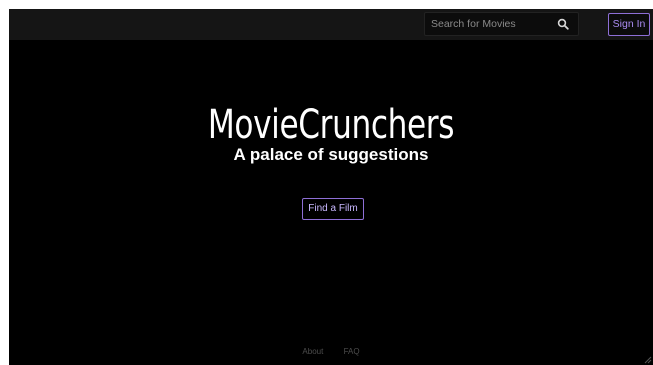  I want to click on footer-links: About FAQ, so click(331, 351).